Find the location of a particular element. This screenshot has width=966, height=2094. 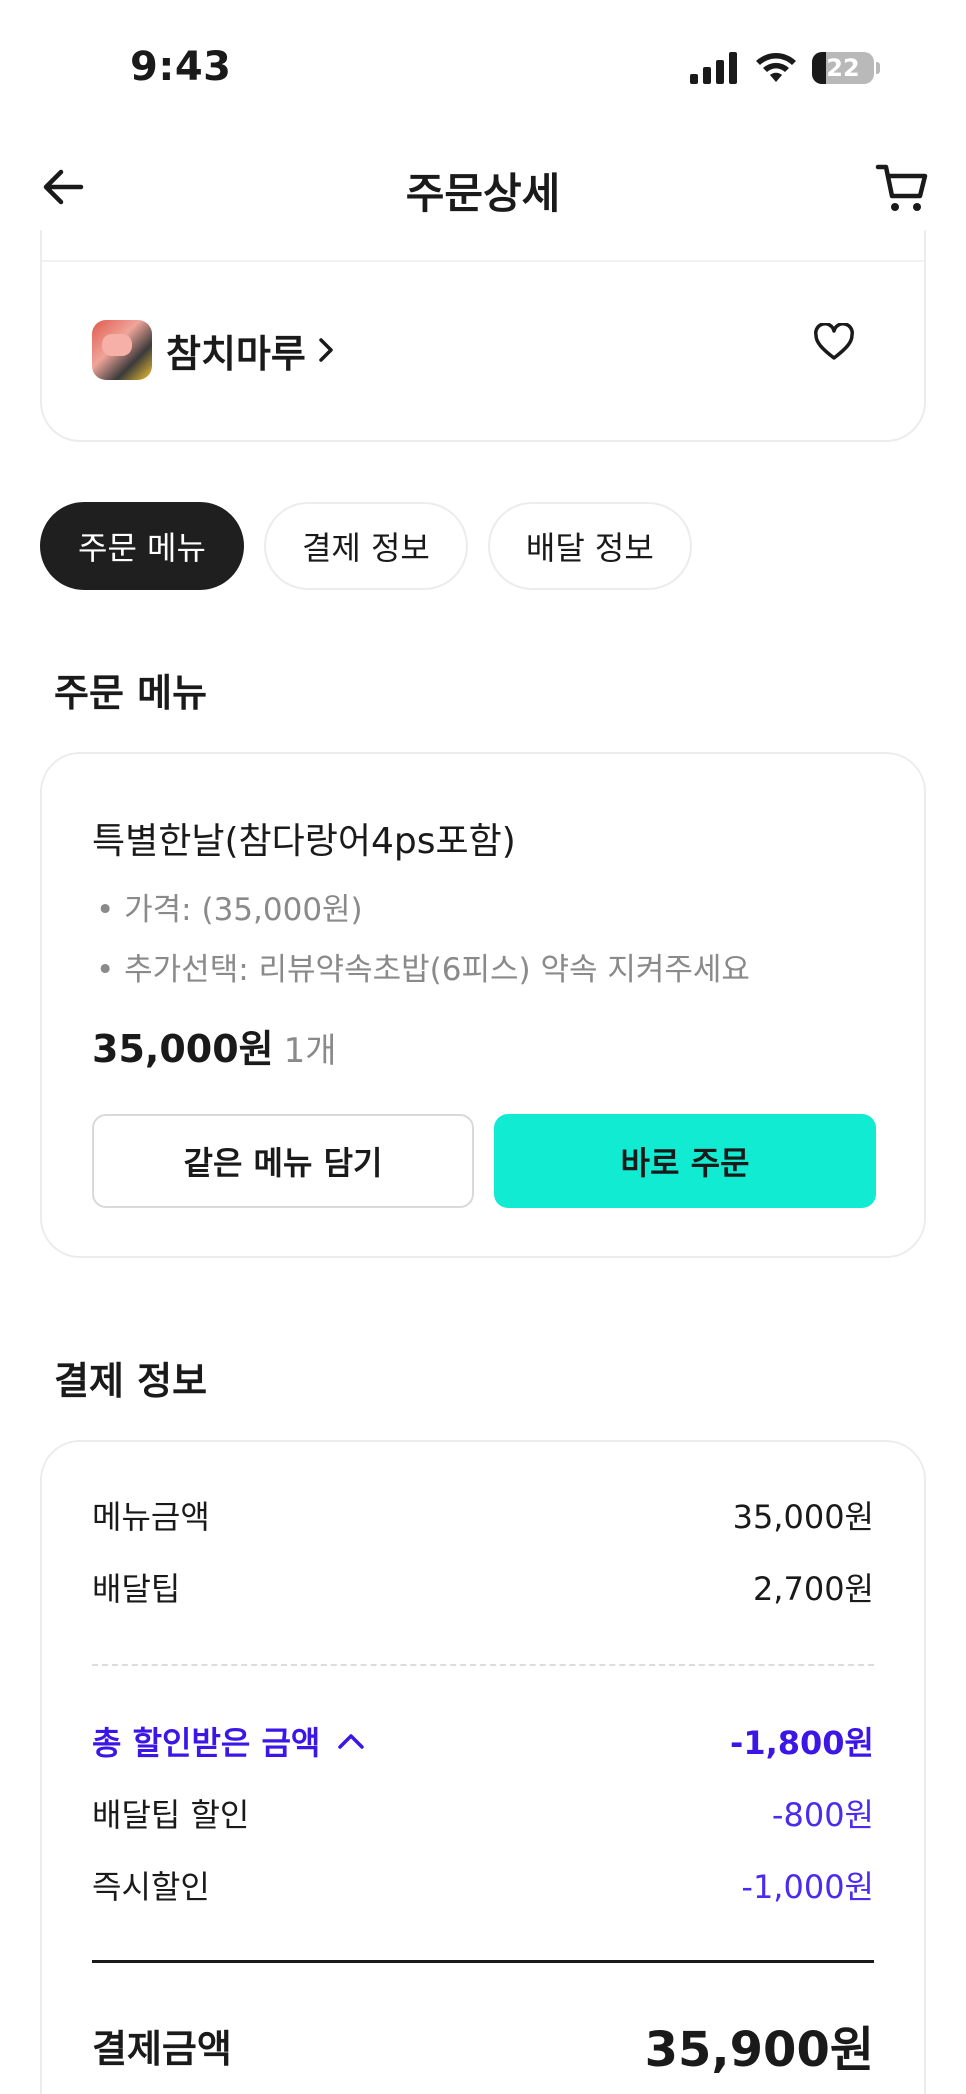

battery-icon: 22 is located at coordinates (843, 68).